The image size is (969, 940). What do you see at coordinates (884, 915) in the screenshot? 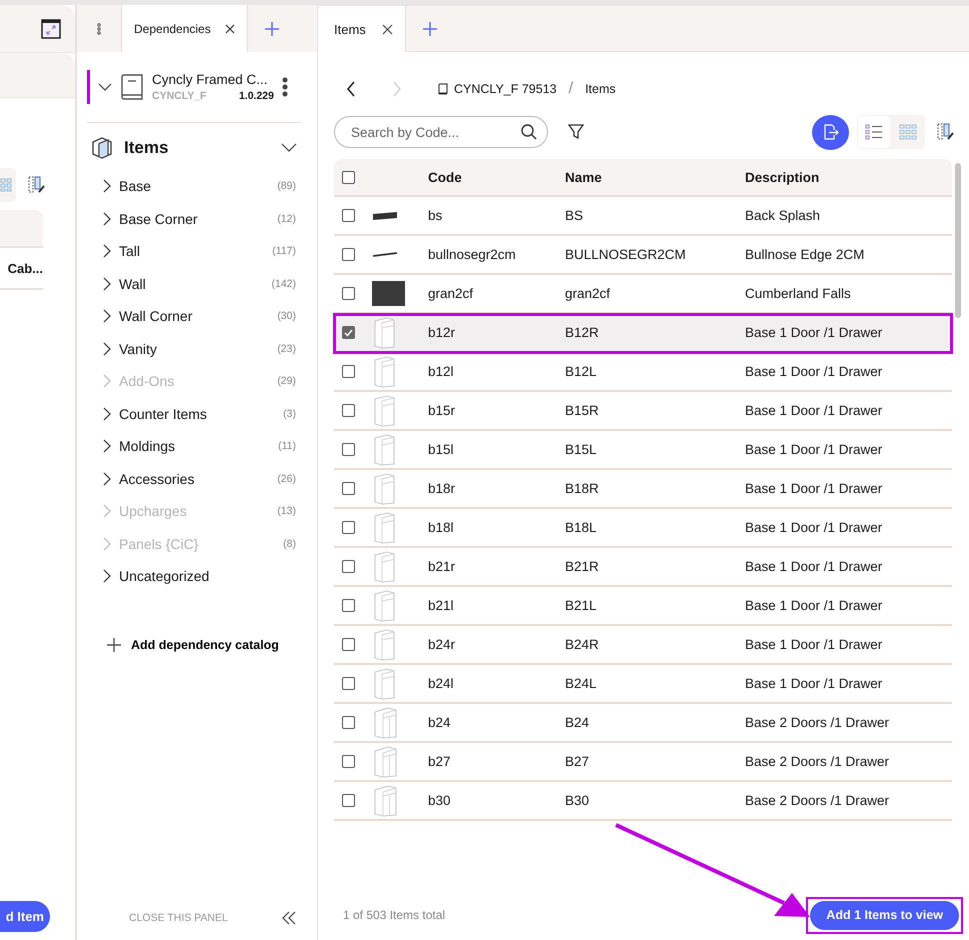
I see `add-items-button: Add 1 Items to view` at bounding box center [884, 915].